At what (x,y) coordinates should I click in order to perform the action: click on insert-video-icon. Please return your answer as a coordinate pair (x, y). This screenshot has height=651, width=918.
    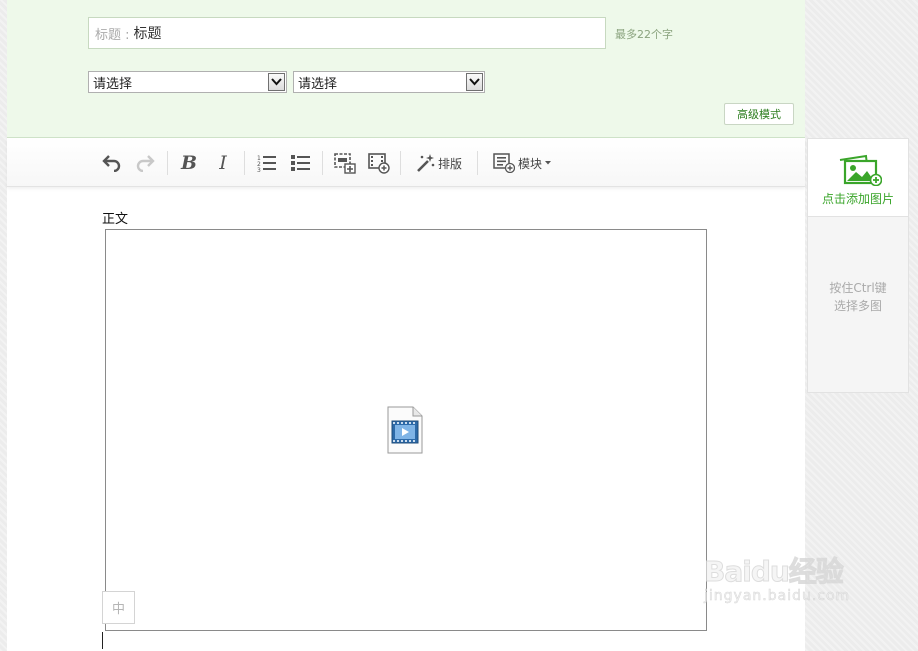
    Looking at the image, I should click on (379, 163).